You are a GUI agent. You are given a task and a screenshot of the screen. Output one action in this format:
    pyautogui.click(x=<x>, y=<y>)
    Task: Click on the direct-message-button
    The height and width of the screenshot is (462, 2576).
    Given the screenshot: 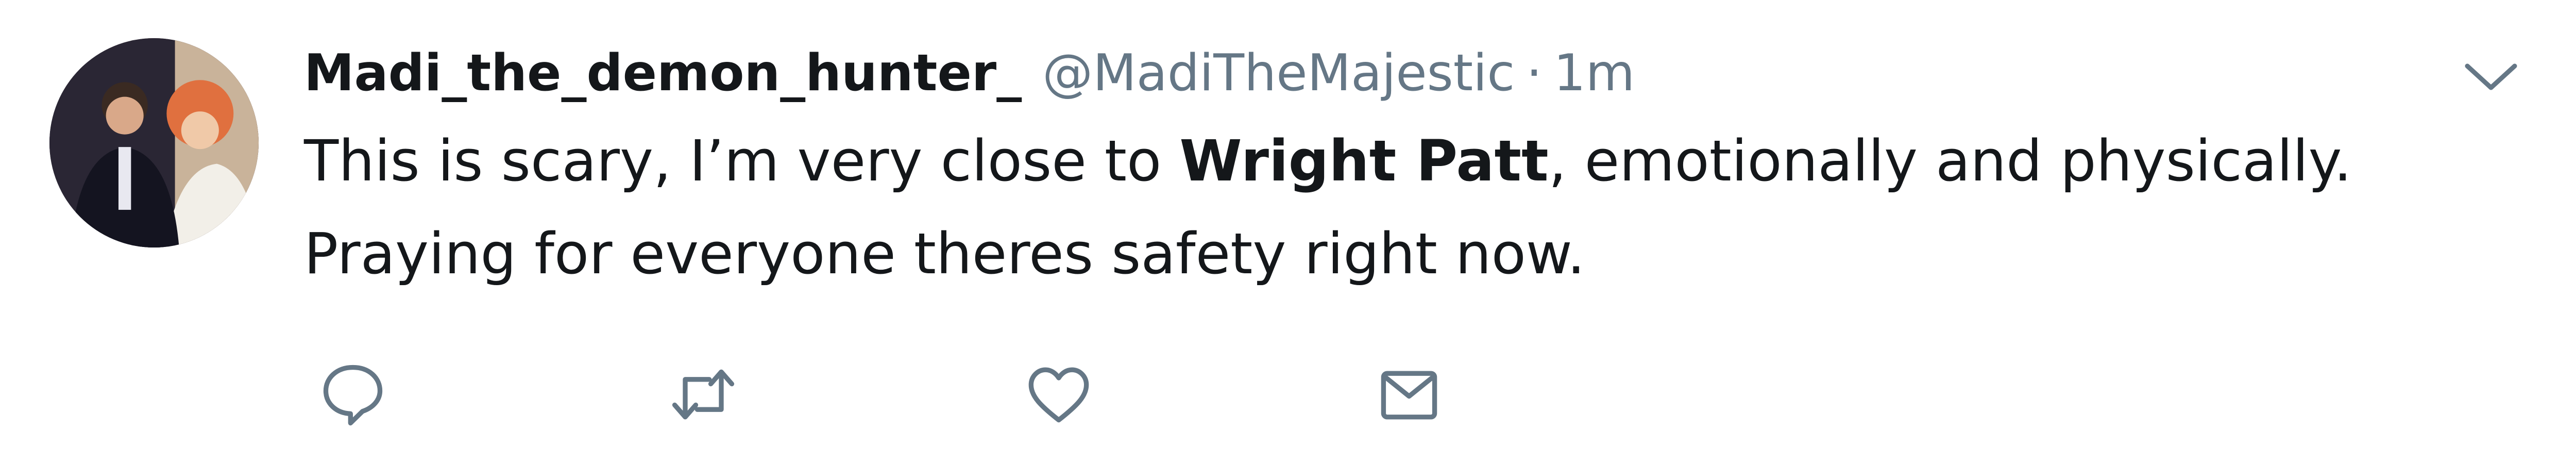 What is the action you would take?
    pyautogui.click(x=1409, y=394)
    